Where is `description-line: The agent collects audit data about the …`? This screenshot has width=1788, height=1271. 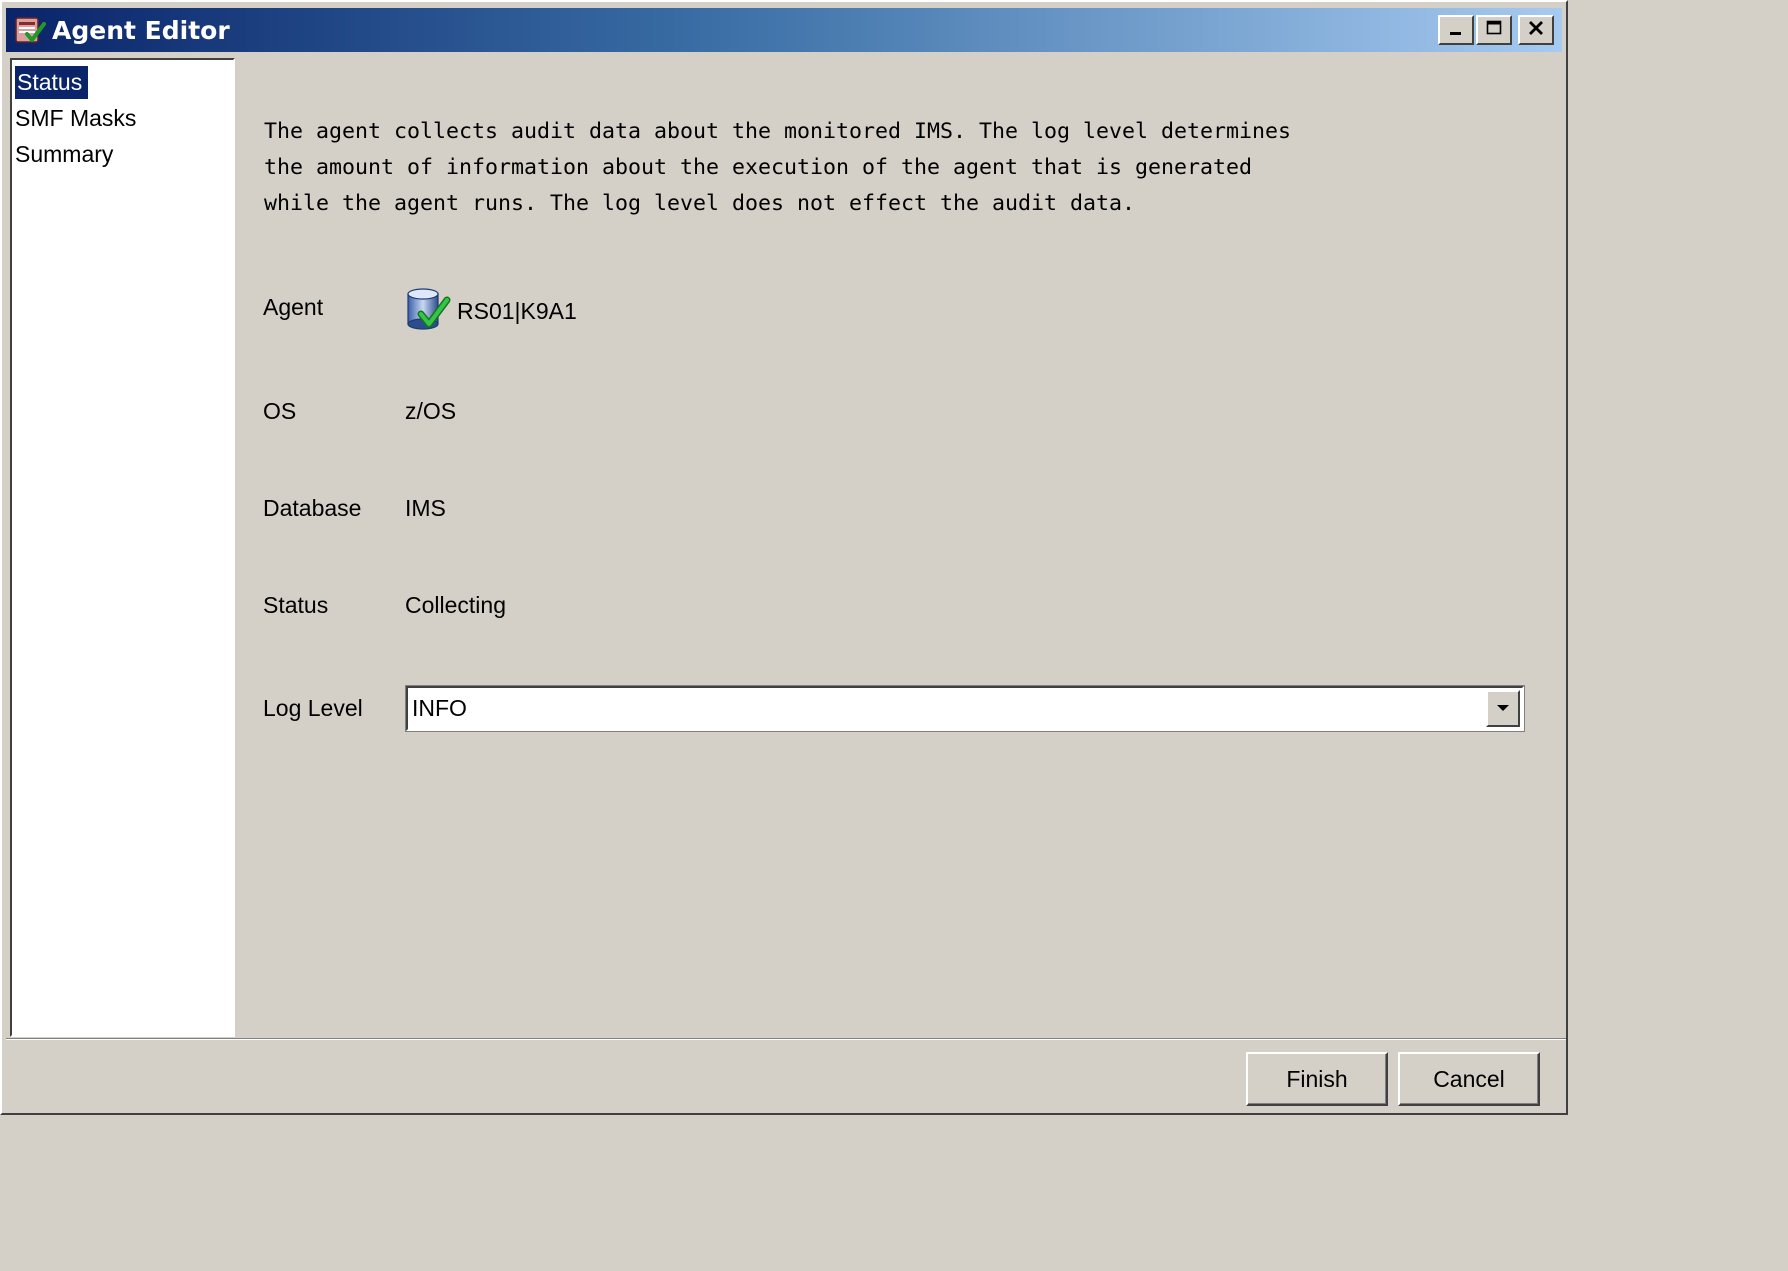
description-line: The agent collects audit data about the … is located at coordinates (778, 131).